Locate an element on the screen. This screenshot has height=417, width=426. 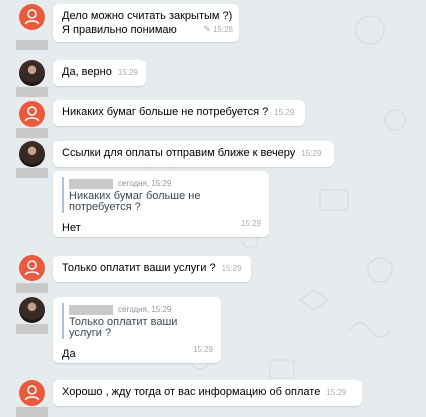
message-bubble: Да, верно 15:29 is located at coordinates (99, 73).